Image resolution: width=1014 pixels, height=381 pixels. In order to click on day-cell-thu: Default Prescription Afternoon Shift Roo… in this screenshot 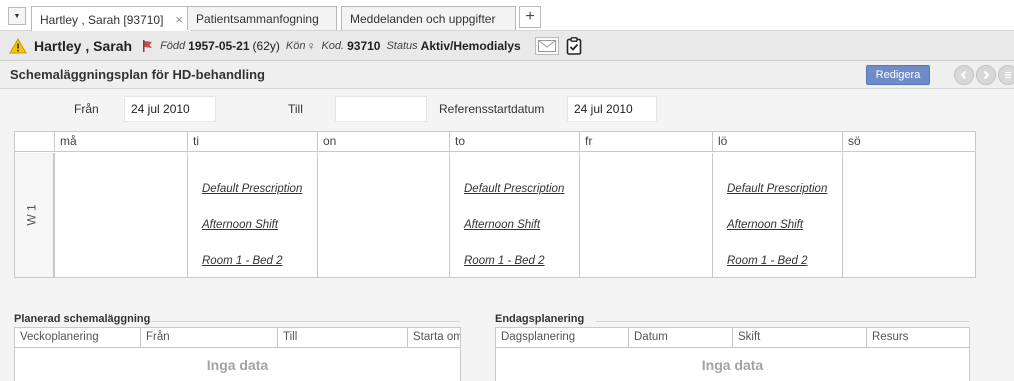, I will do `click(514, 215)`.